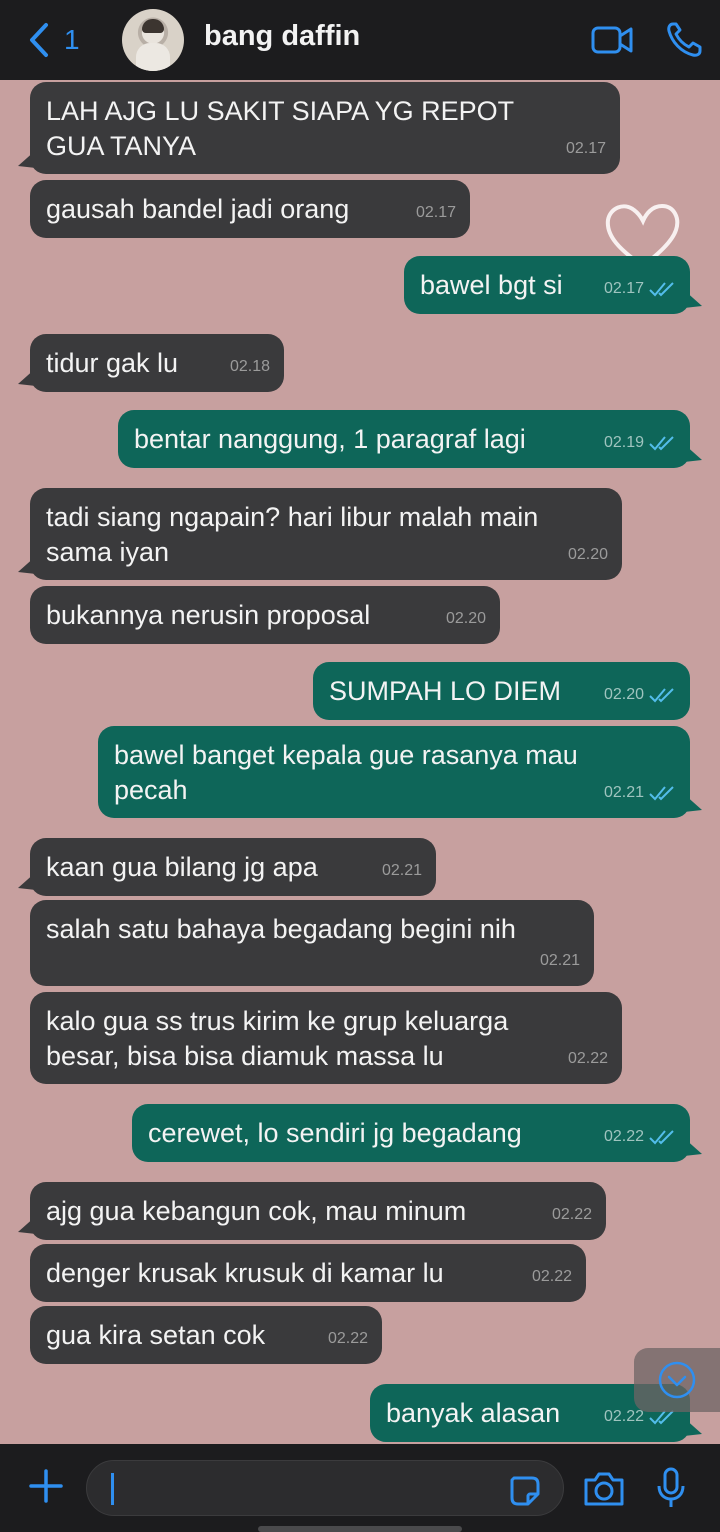 The width and height of the screenshot is (720, 1532). I want to click on phone-icon, so click(684, 39).